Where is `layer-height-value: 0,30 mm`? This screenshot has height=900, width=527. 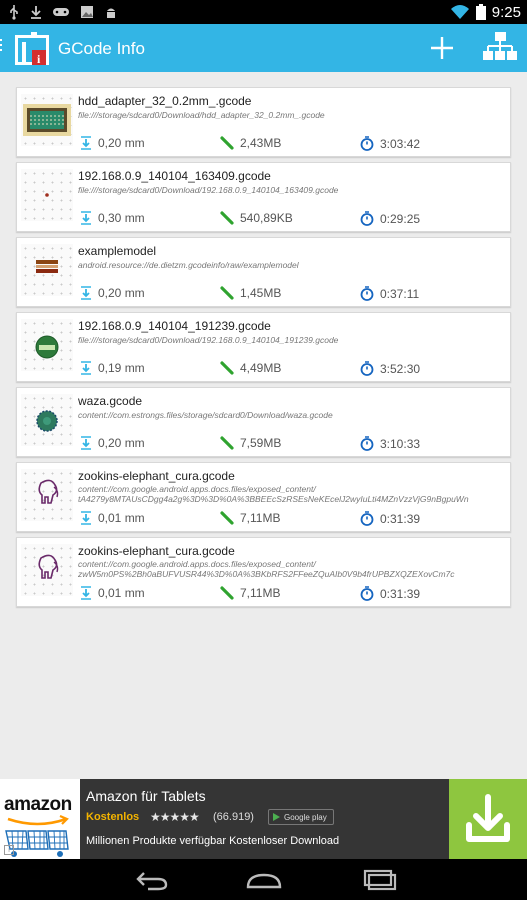 layer-height-value: 0,30 mm is located at coordinates (121, 218).